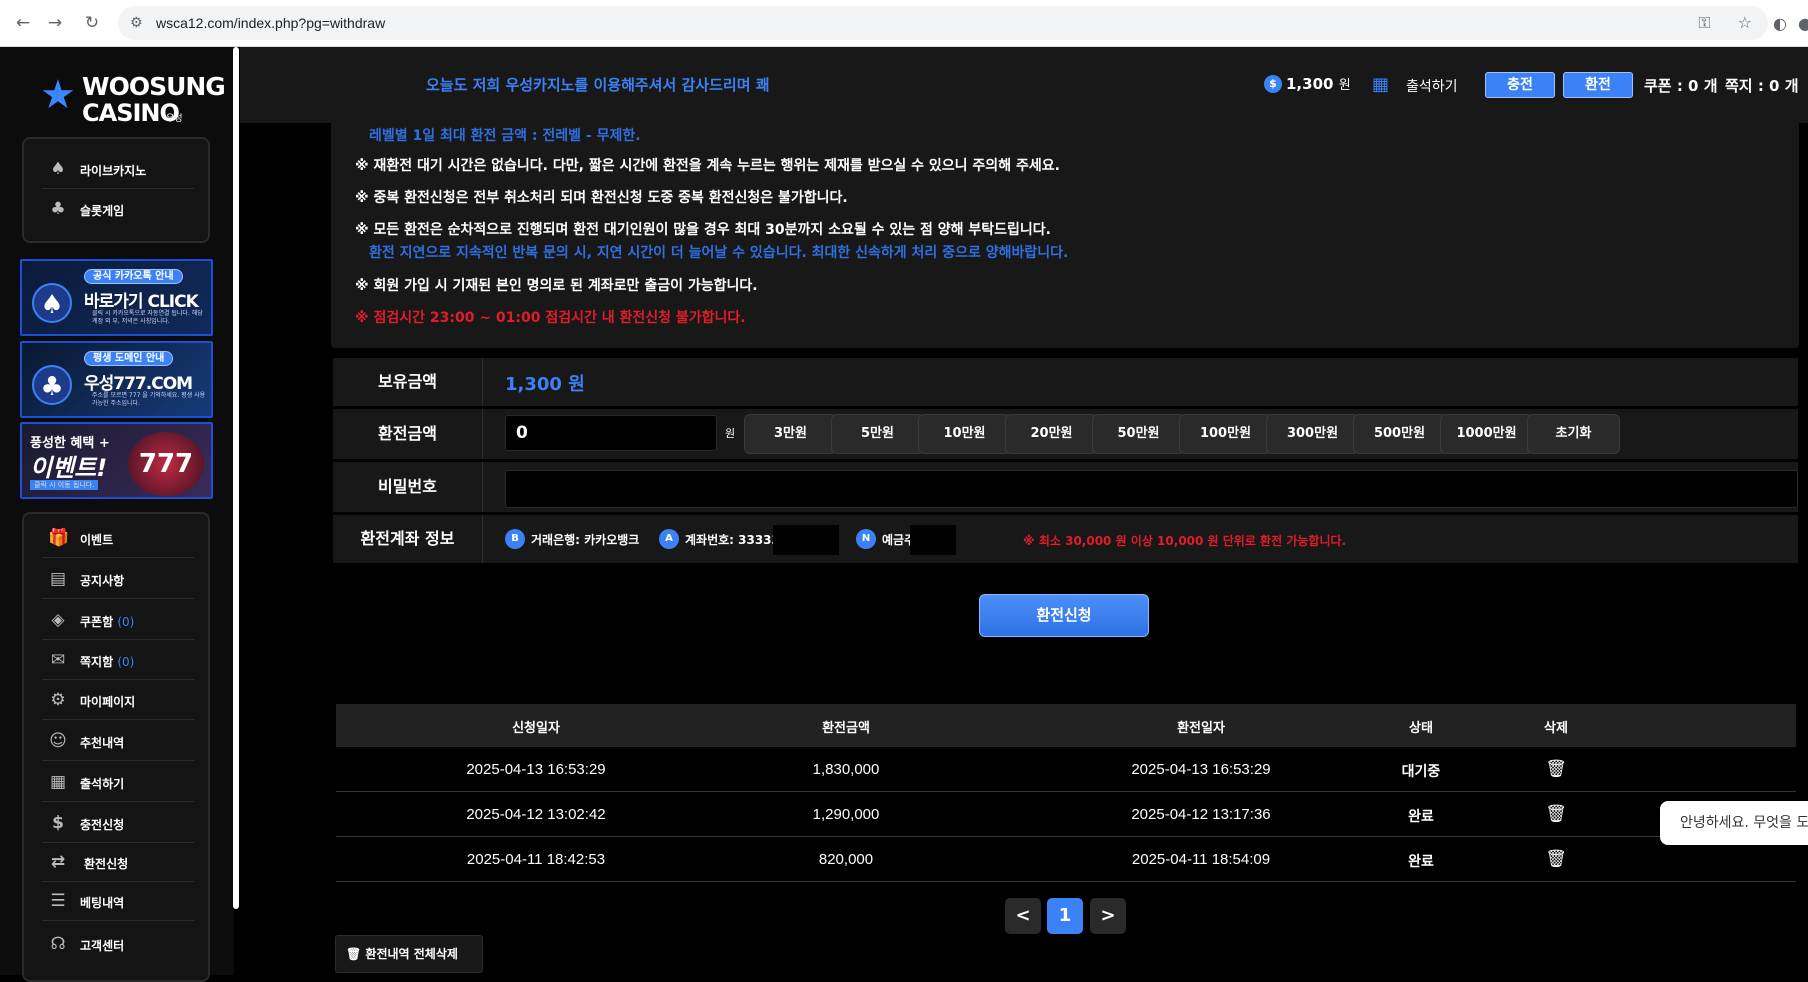 This screenshot has height=982, width=1808. I want to click on prev-page-button: <, so click(1023, 916).